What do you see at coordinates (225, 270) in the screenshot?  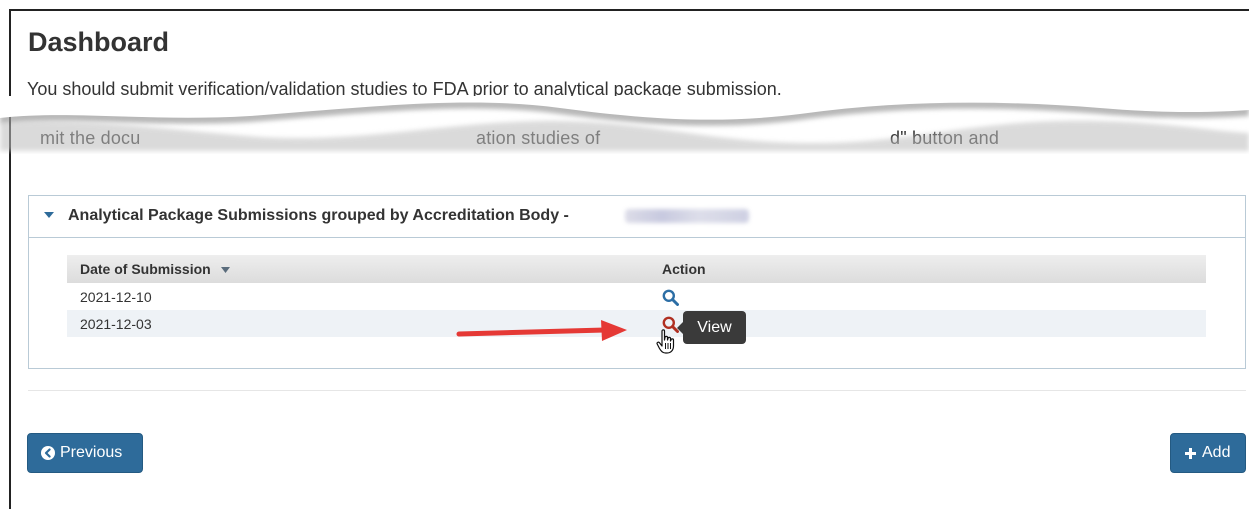 I see `sort-desc-icon` at bounding box center [225, 270].